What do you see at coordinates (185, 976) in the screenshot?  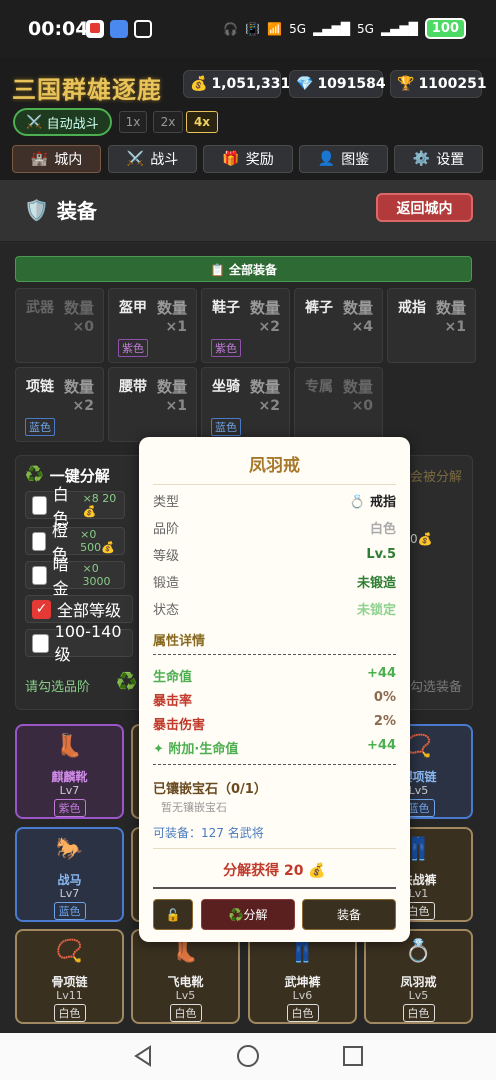 I see `inventory-item: 👢 飞电靴 Lv5 白色` at bounding box center [185, 976].